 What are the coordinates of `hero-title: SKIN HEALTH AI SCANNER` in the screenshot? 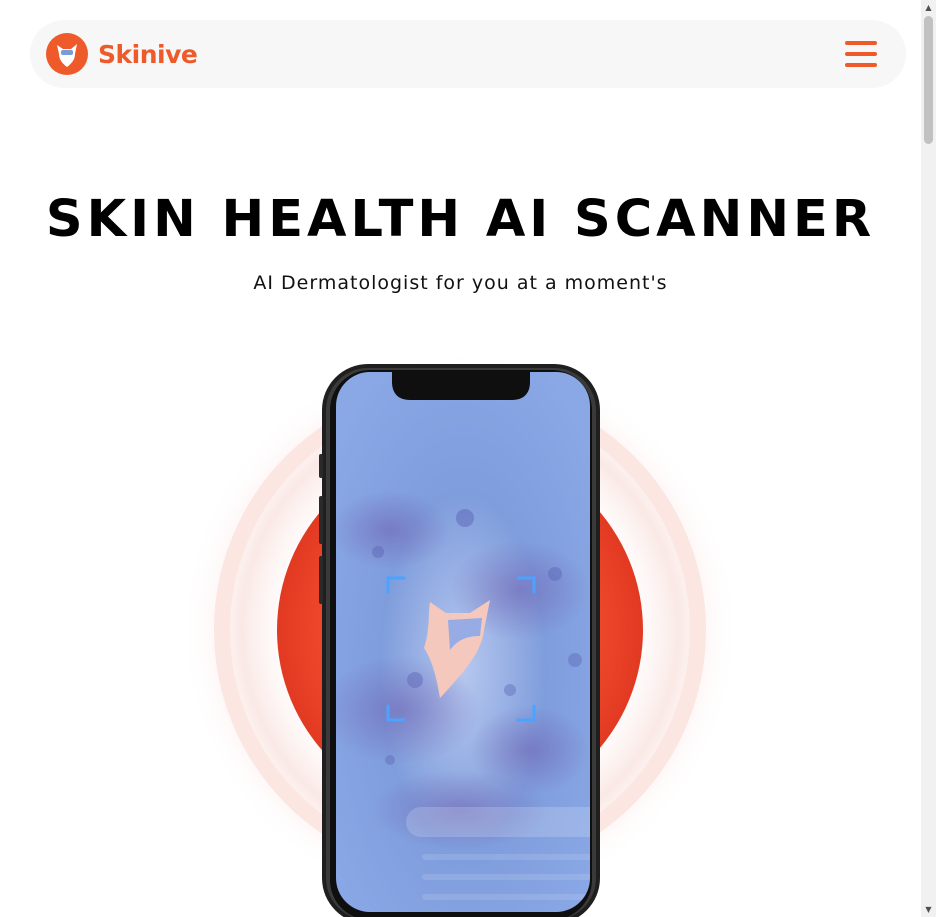 It's located at (460, 219).